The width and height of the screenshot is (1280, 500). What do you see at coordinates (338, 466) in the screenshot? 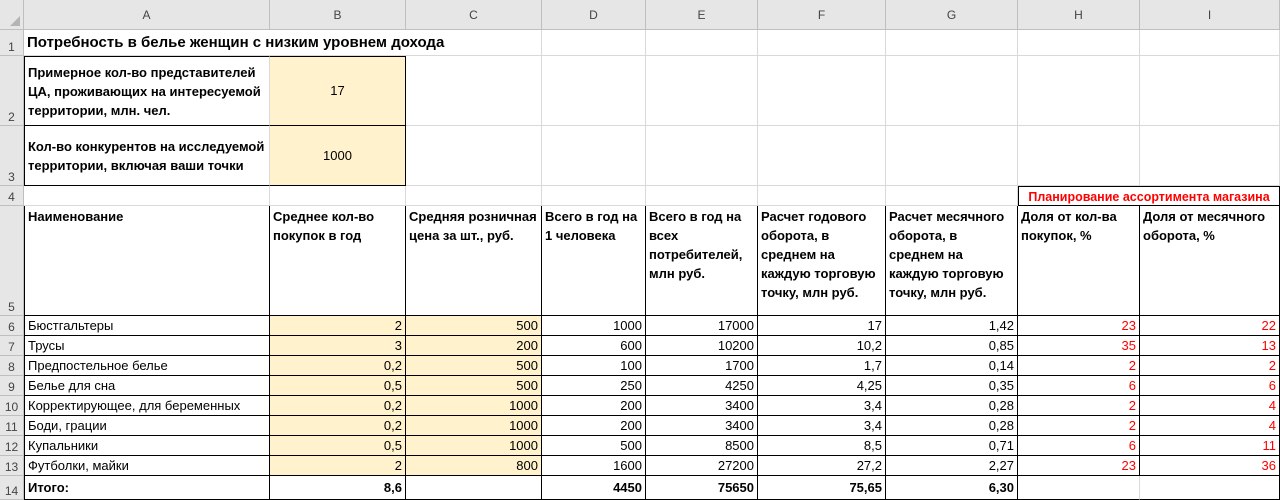
I see `cell-purchases: 2` at bounding box center [338, 466].